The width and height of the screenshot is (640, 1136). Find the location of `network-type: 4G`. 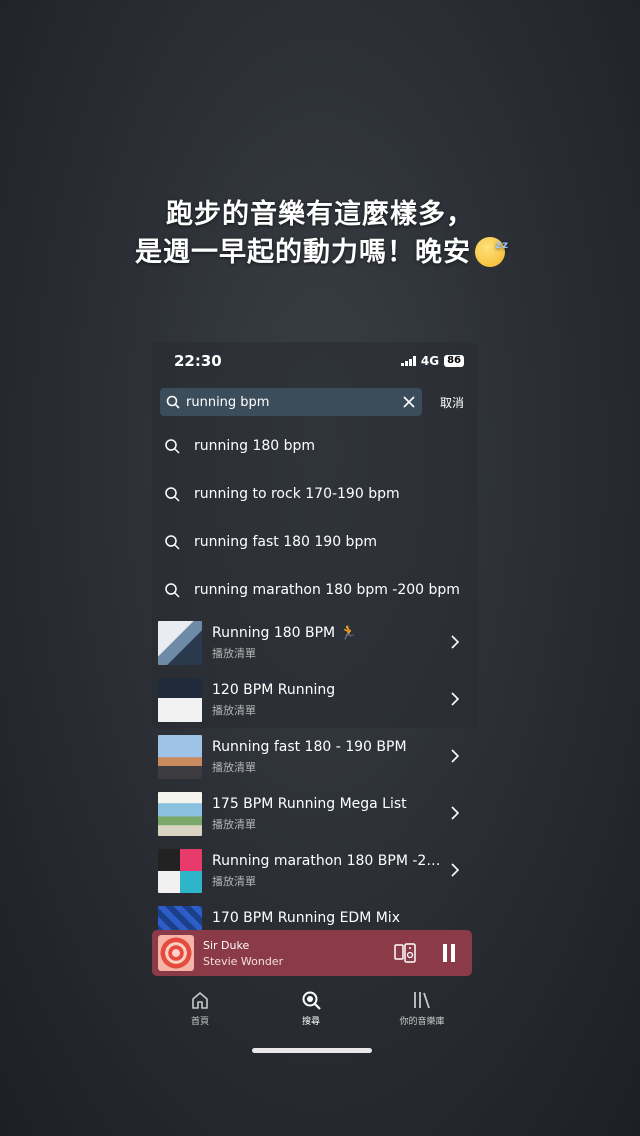

network-type: 4G is located at coordinates (430, 361).